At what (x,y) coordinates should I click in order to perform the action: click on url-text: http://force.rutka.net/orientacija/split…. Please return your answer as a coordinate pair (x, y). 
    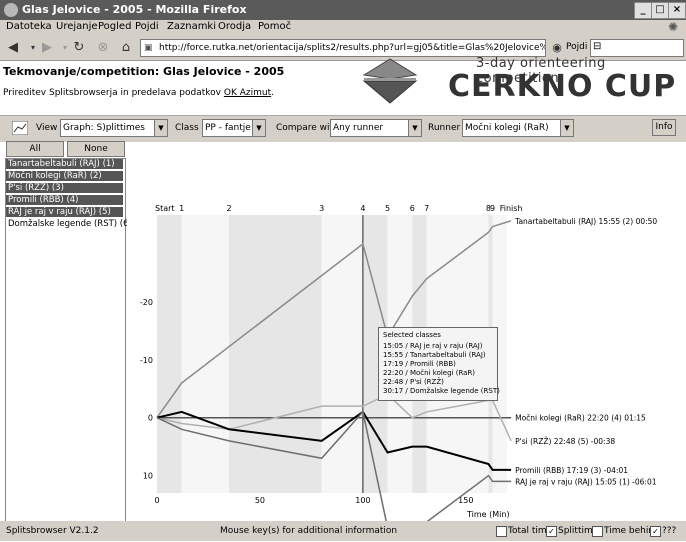
    Looking at the image, I should click on (352, 48).